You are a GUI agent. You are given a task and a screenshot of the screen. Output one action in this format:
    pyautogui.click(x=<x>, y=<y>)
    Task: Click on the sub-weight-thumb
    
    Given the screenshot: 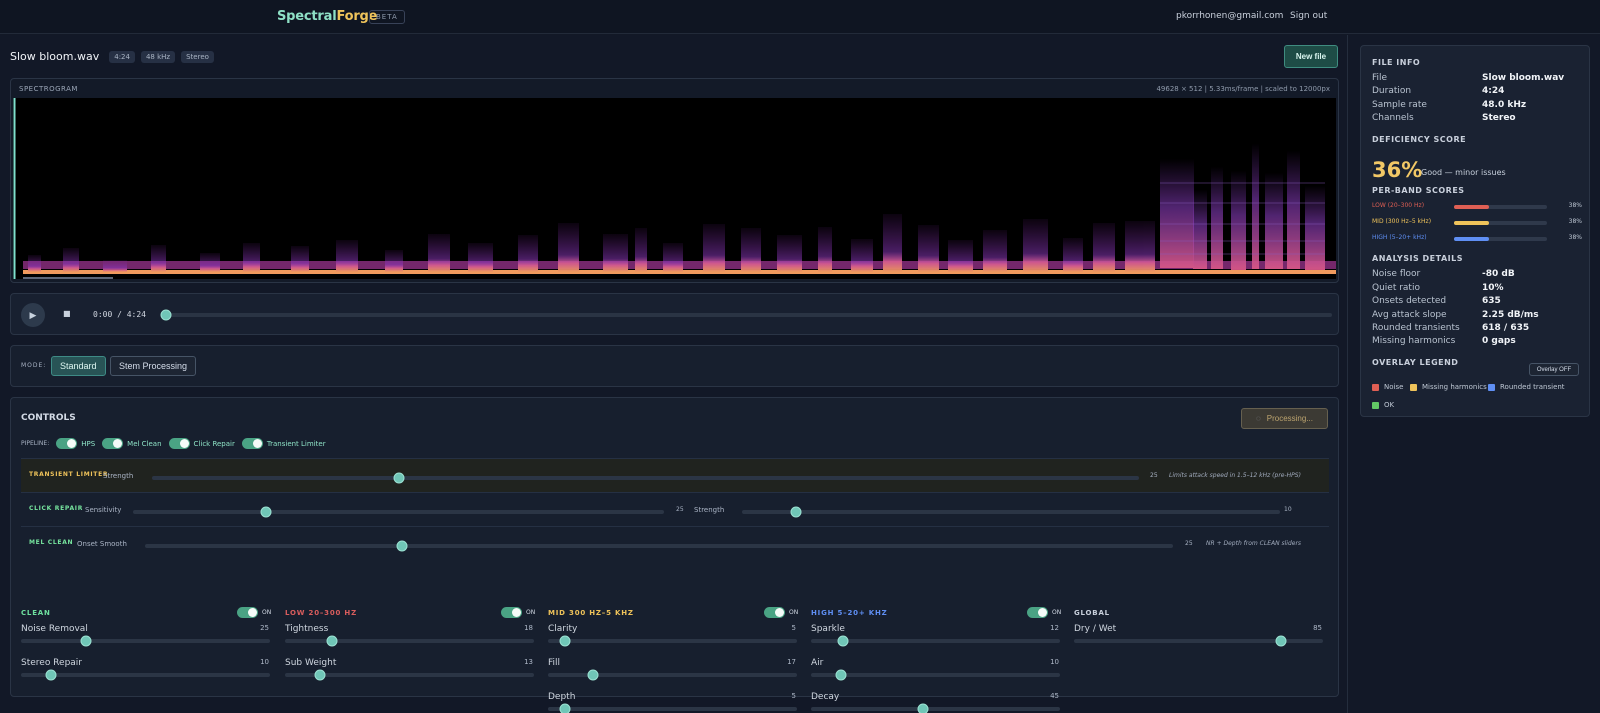 What is the action you would take?
    pyautogui.click(x=320, y=675)
    